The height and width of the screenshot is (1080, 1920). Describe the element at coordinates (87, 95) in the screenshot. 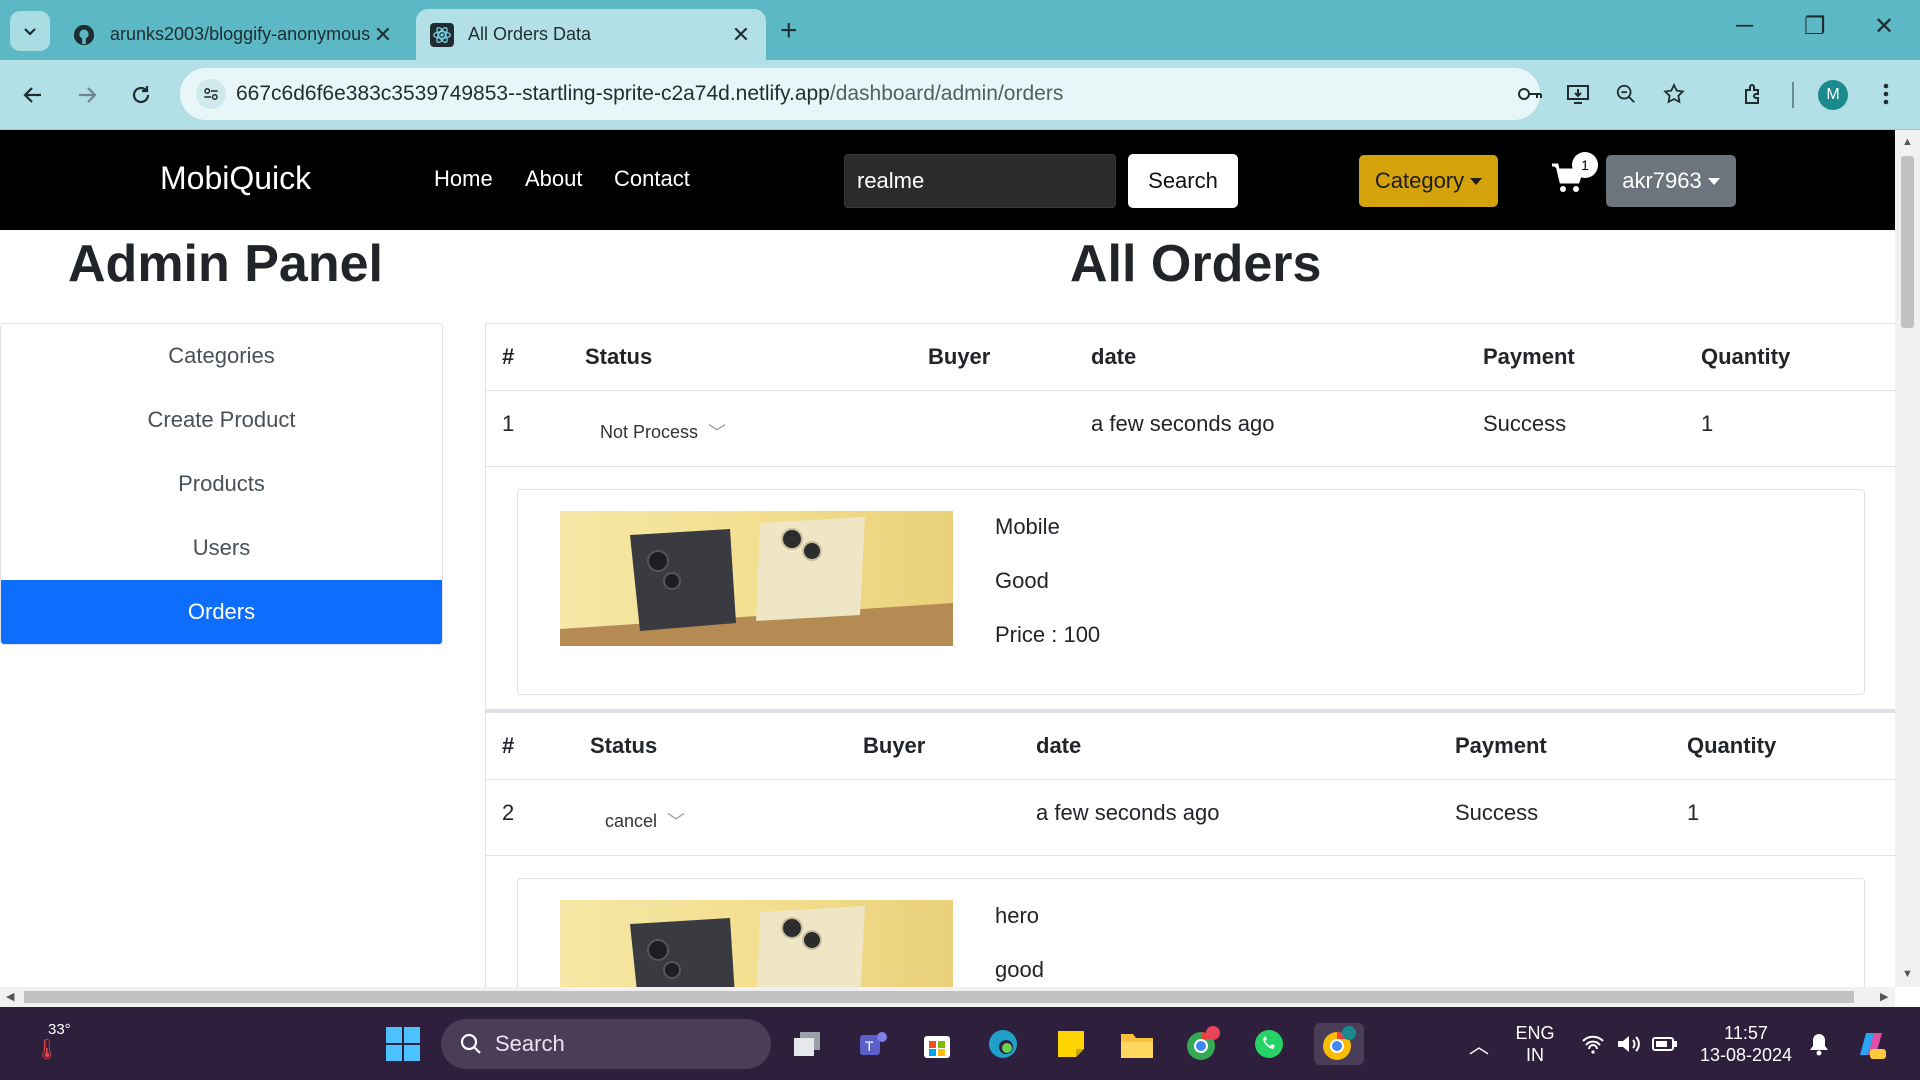

I see `forward-icon` at that location.